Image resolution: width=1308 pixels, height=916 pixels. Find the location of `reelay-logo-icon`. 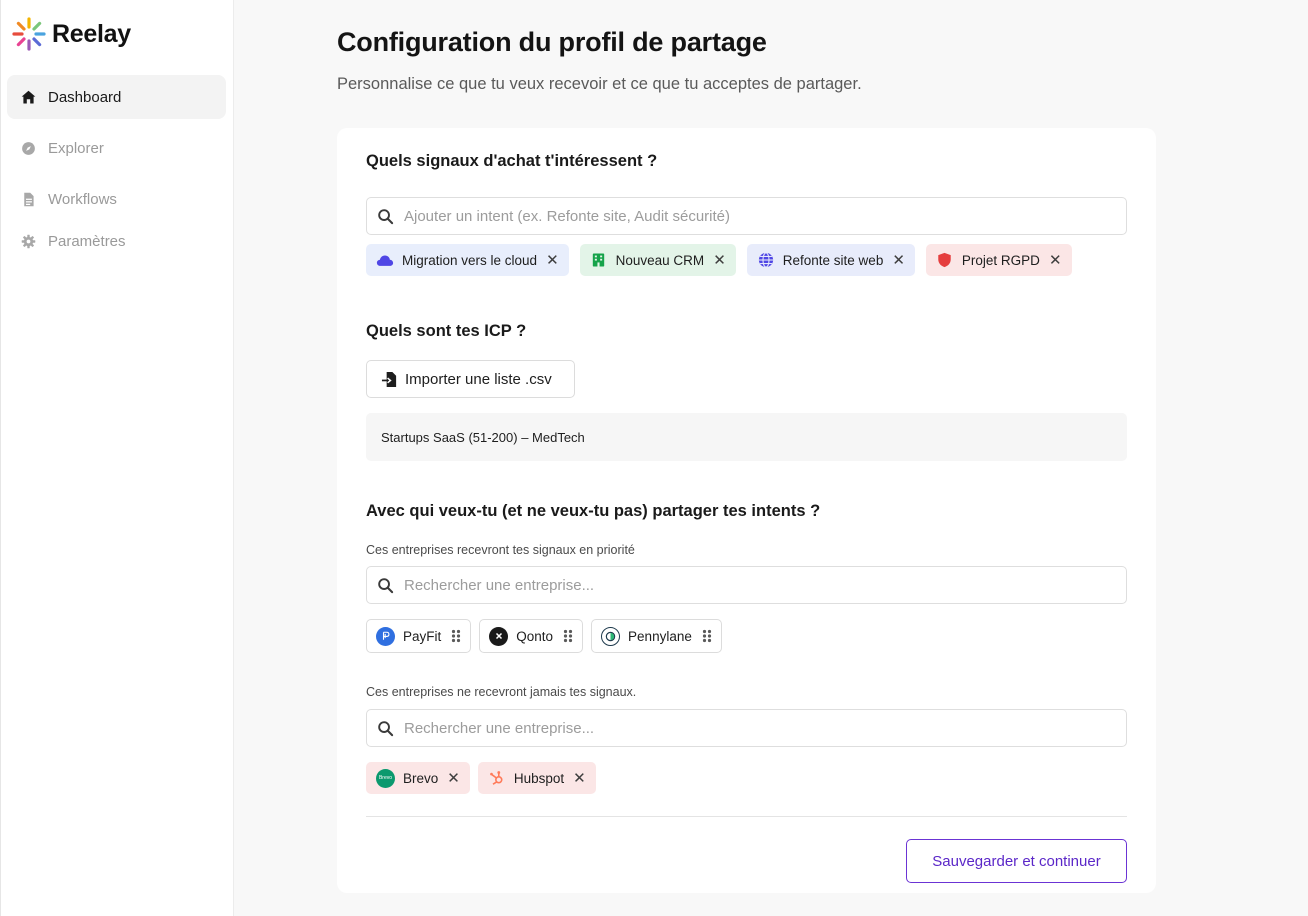

reelay-logo-icon is located at coordinates (29, 34).